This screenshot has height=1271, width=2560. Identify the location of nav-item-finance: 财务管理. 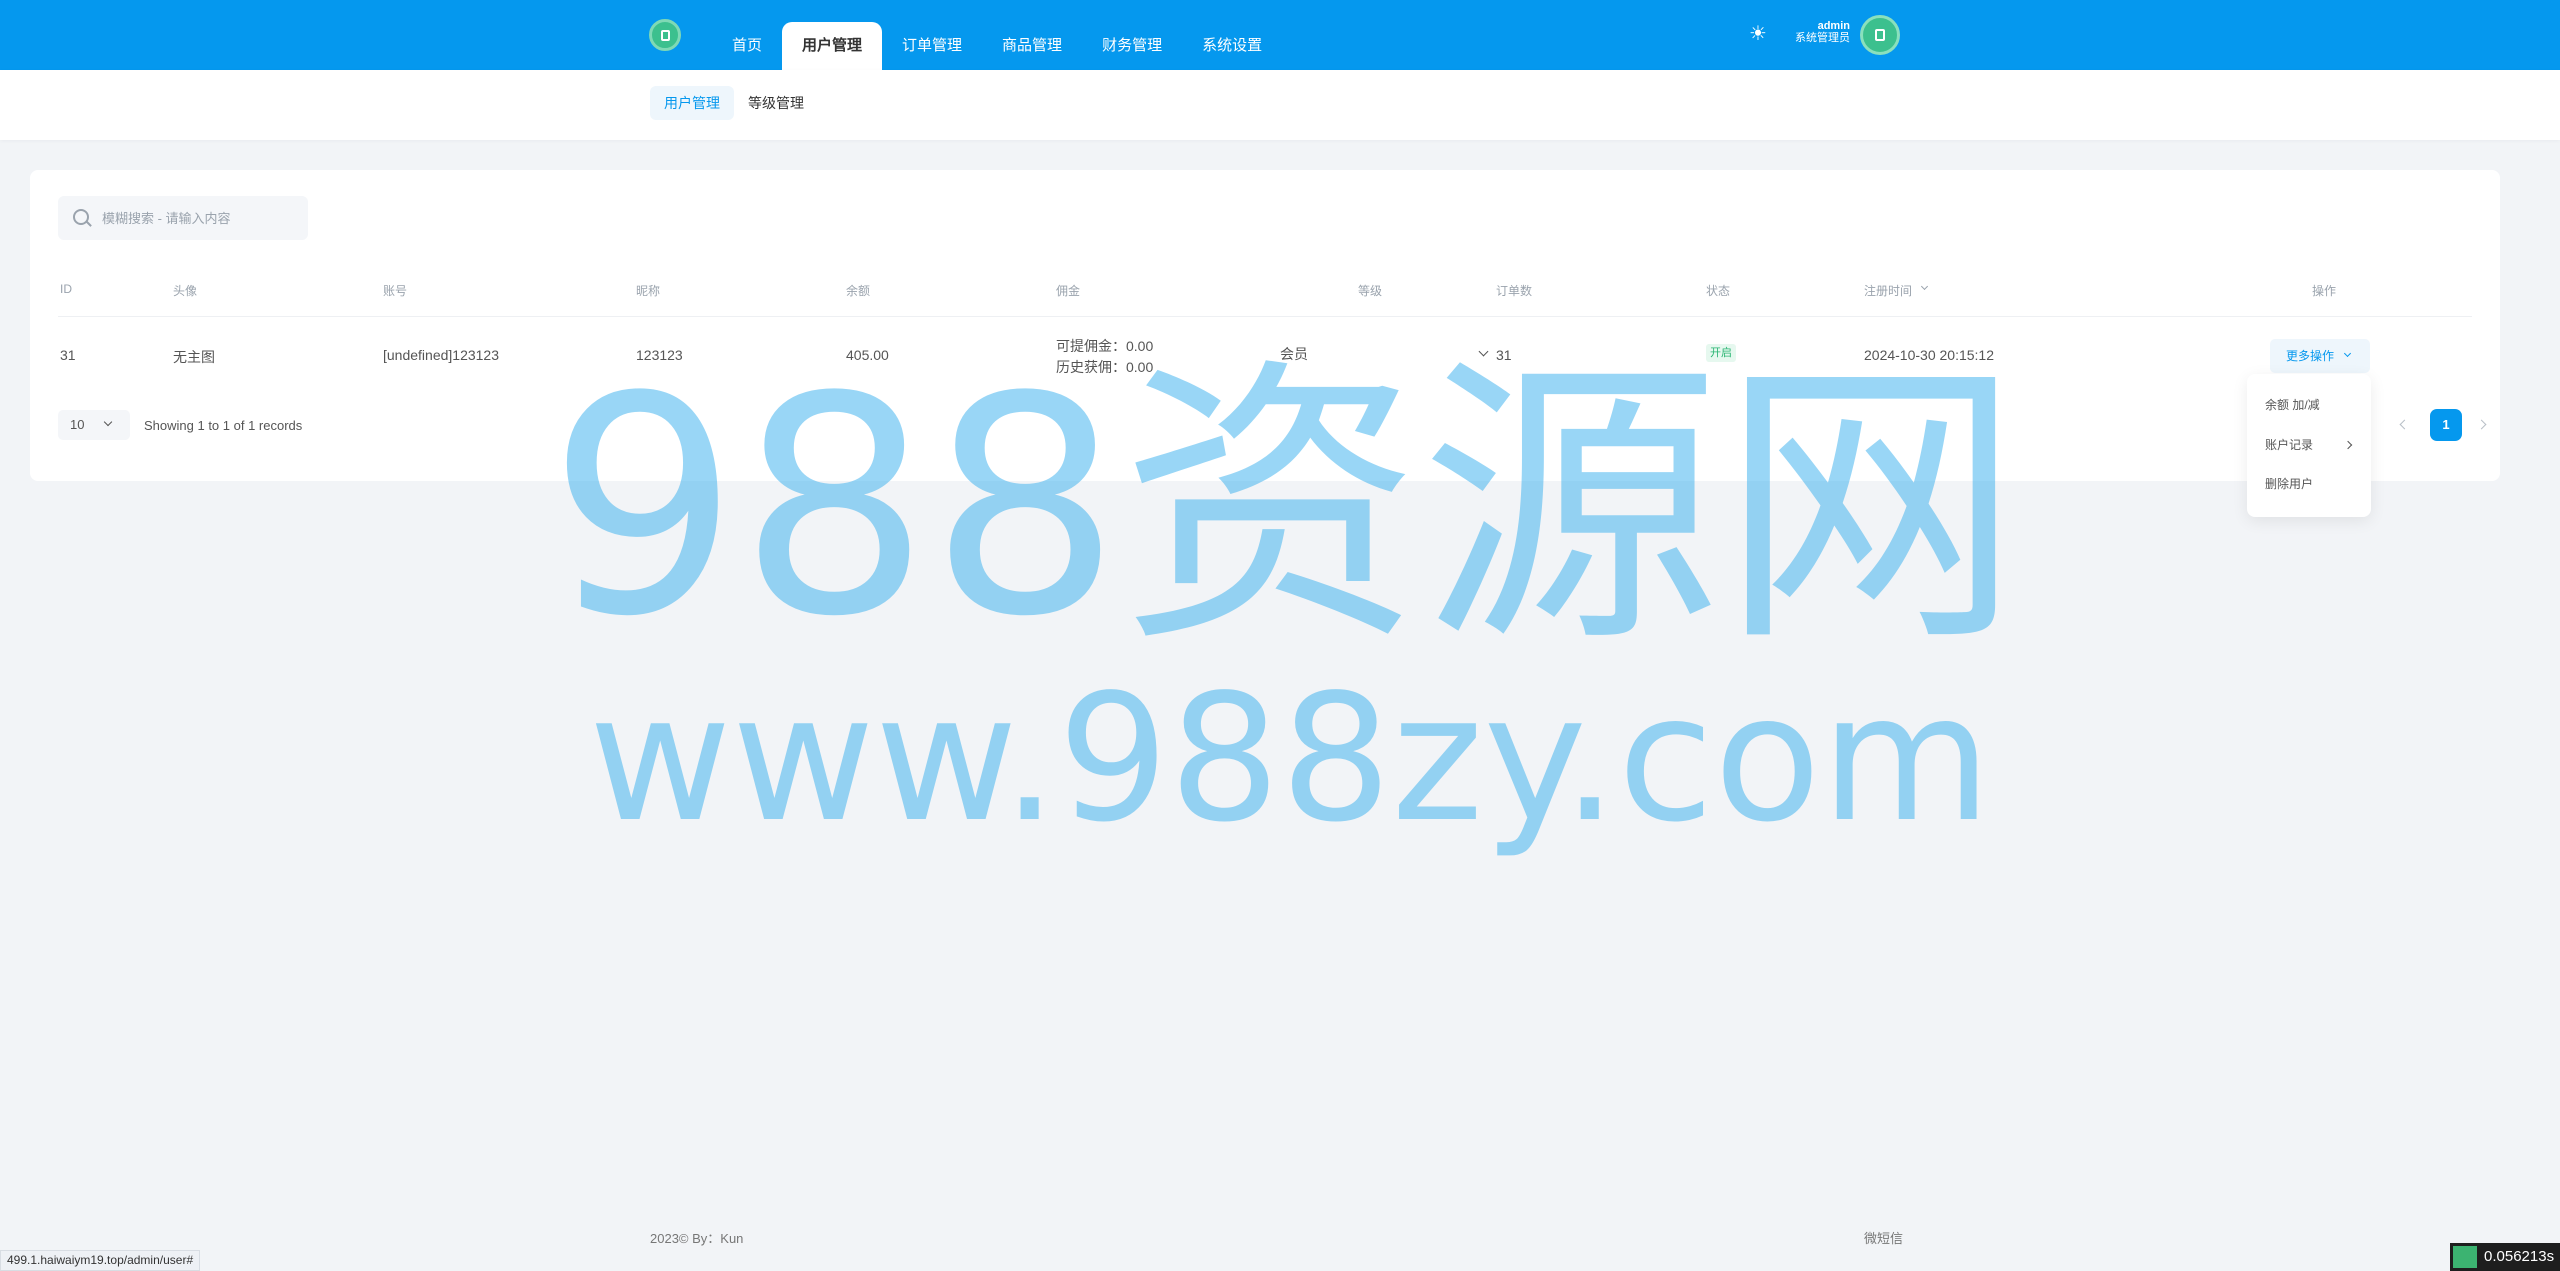
(1132, 46).